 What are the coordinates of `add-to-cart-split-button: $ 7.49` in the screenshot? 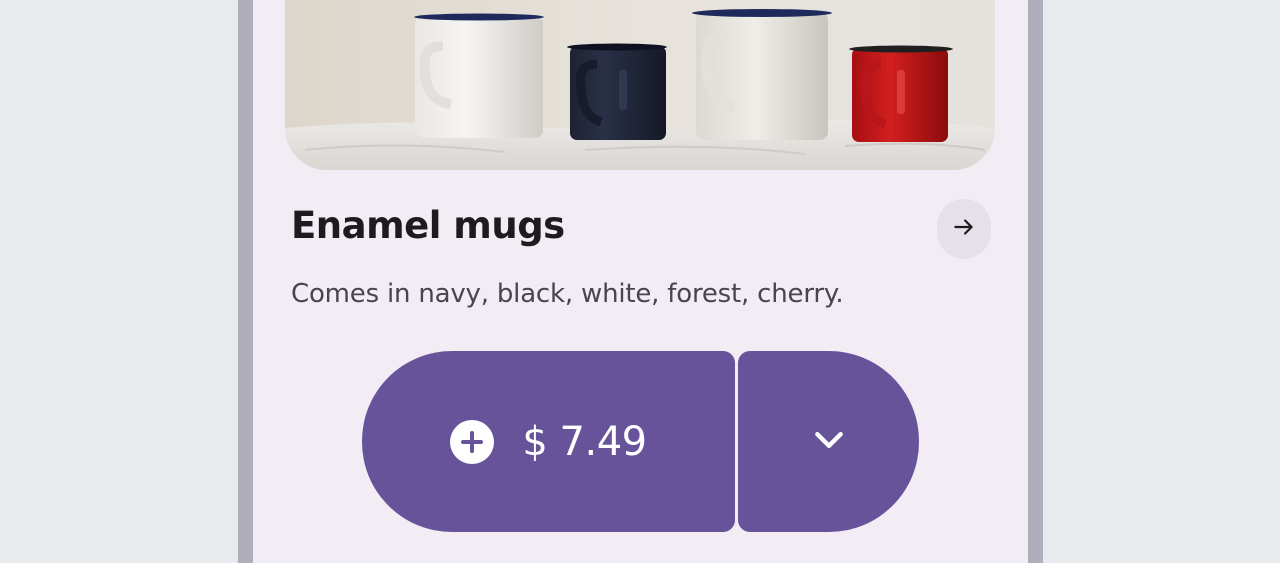 It's located at (640, 441).